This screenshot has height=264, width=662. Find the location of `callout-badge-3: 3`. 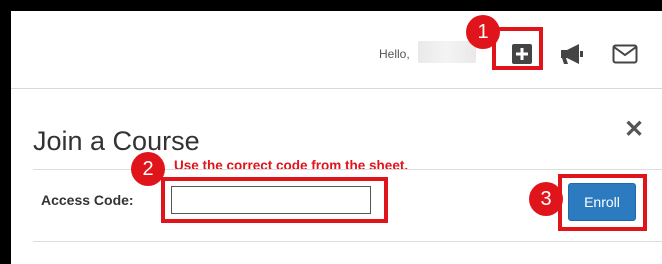

callout-badge-3: 3 is located at coordinates (546, 199).